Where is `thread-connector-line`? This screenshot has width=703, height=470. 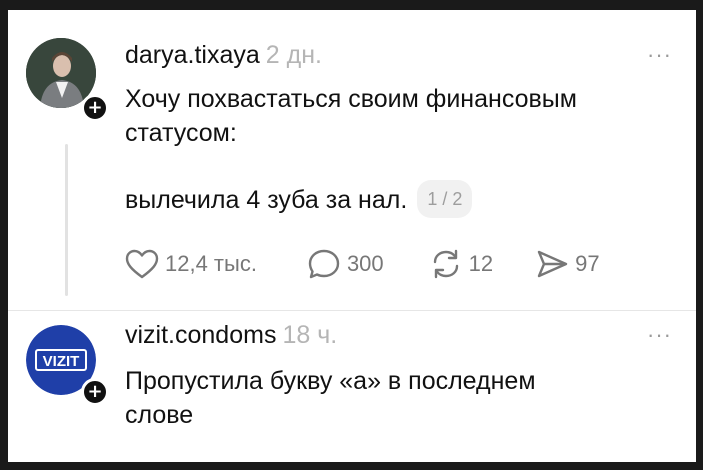
thread-connector-line is located at coordinates (66, 220).